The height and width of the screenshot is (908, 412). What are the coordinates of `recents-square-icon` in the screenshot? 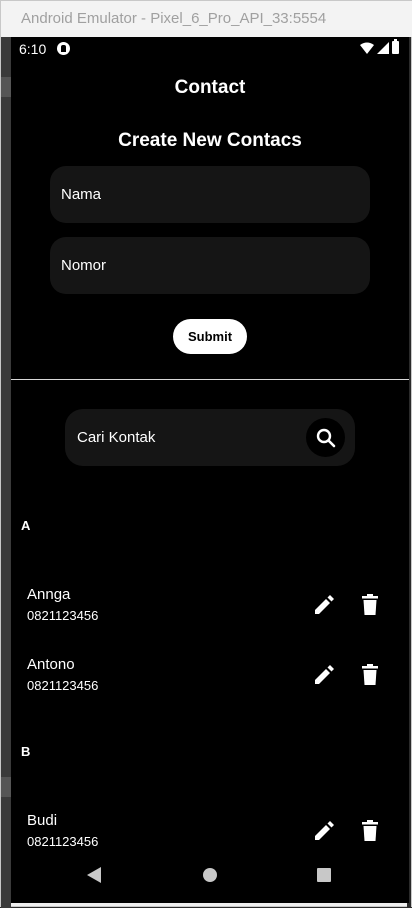 It's located at (324, 875).